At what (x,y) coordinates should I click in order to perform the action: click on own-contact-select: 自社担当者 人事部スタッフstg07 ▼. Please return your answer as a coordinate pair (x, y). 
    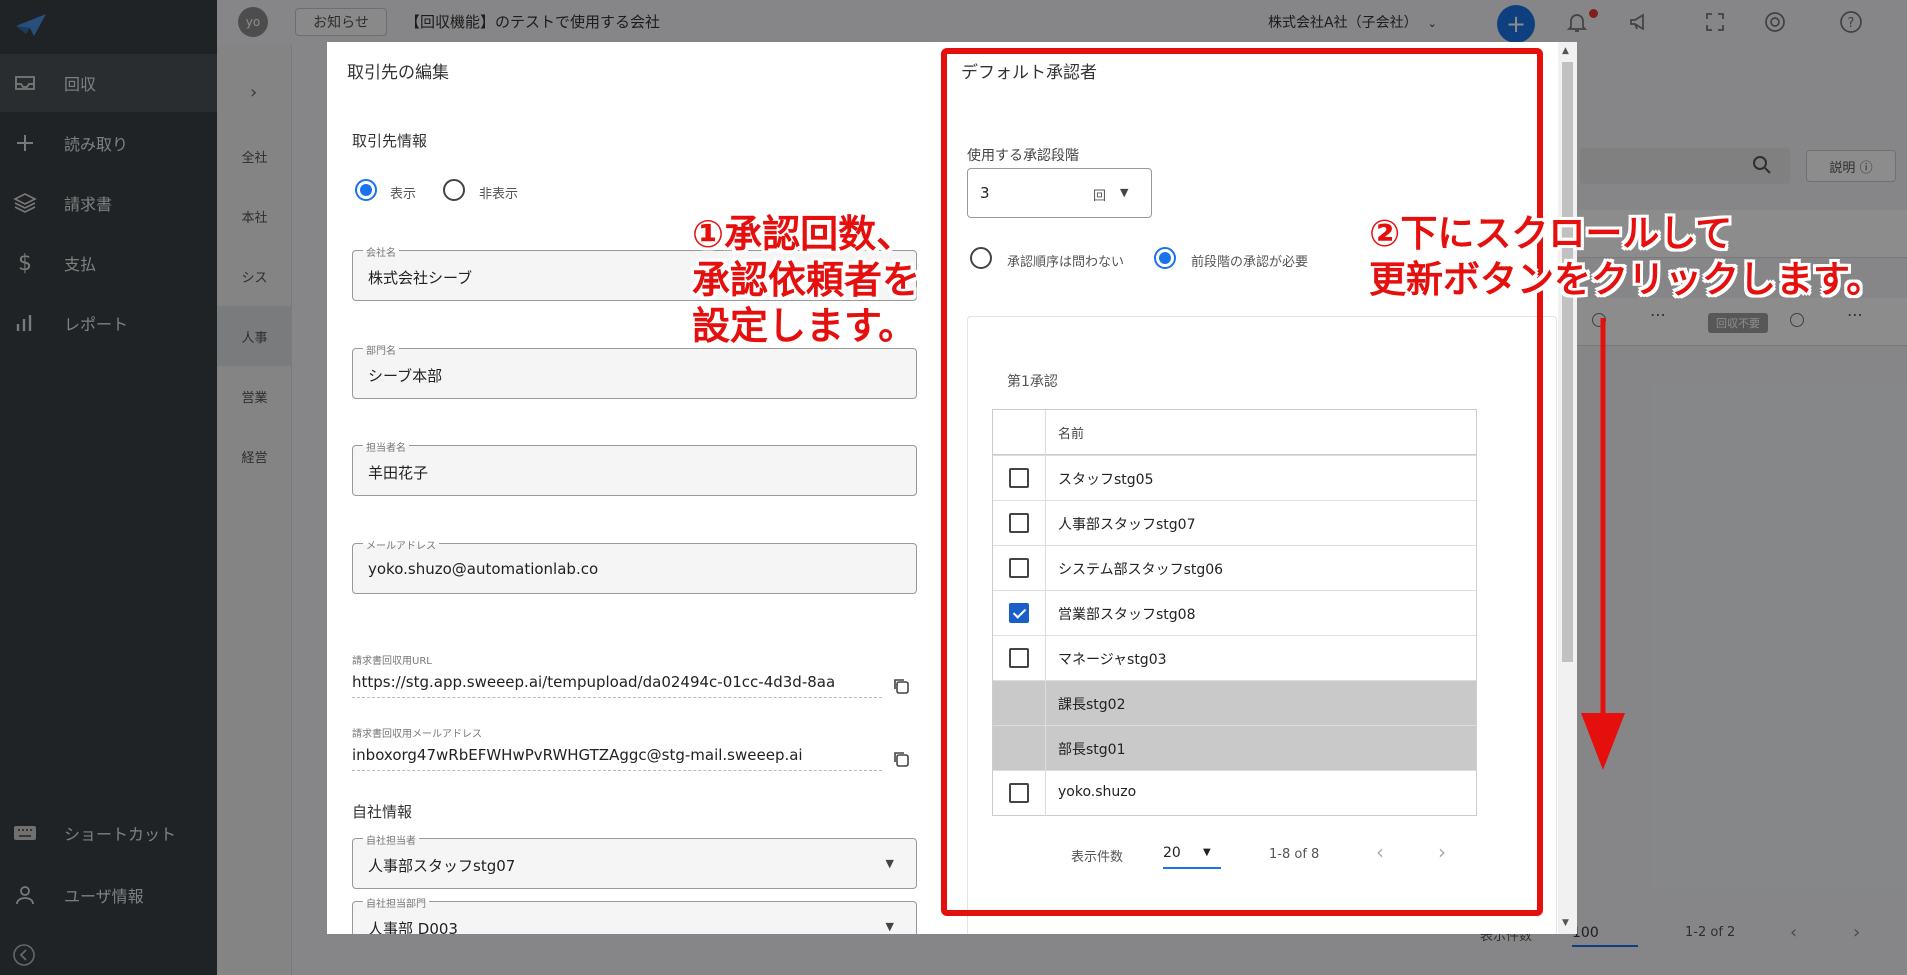
    Looking at the image, I should click on (634, 860).